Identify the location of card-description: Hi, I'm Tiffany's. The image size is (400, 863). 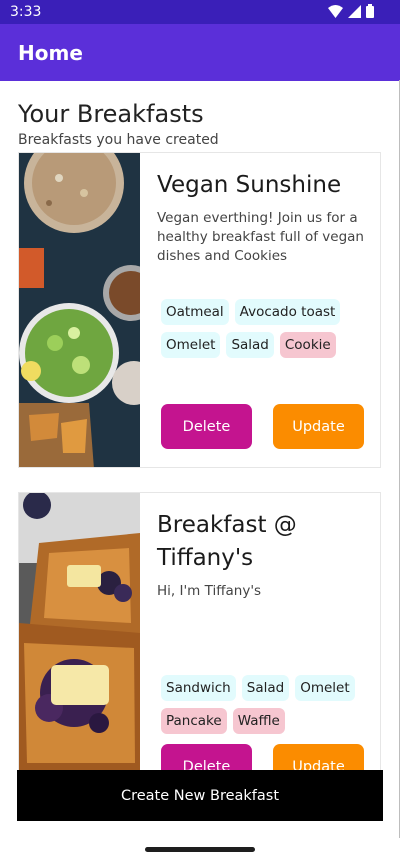
(209, 591).